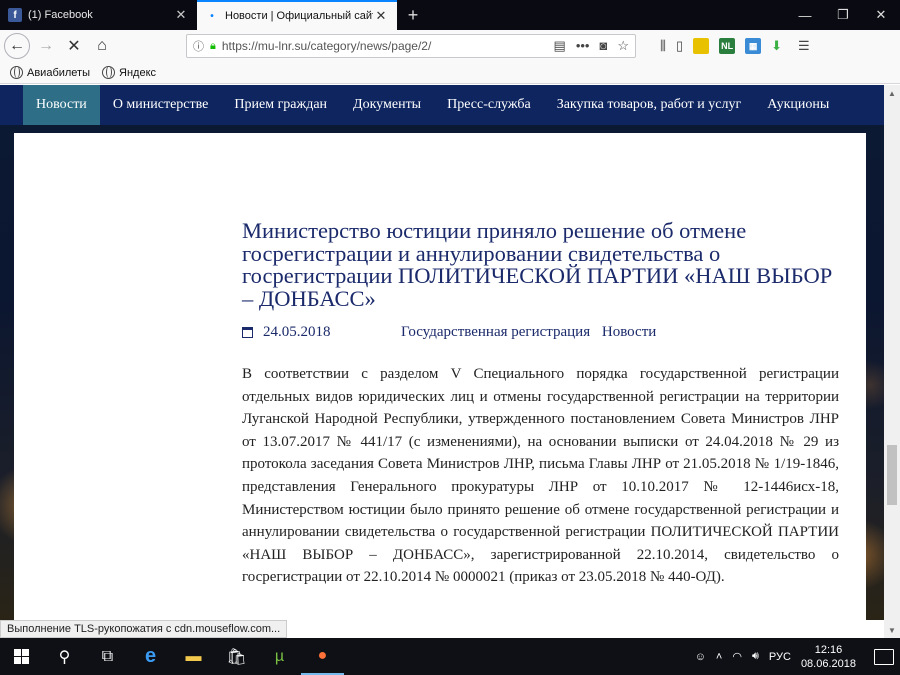 This screenshot has width=900, height=675. Describe the element at coordinates (780, 657) in the screenshot. I see `language-indicator: РУС` at that location.